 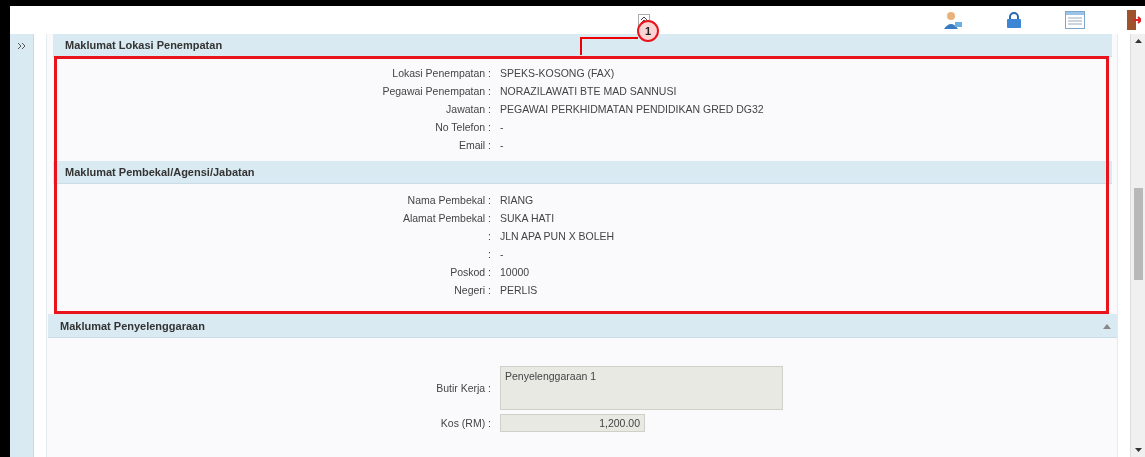 What do you see at coordinates (1014, 20) in the screenshot?
I see `lock-icon` at bounding box center [1014, 20].